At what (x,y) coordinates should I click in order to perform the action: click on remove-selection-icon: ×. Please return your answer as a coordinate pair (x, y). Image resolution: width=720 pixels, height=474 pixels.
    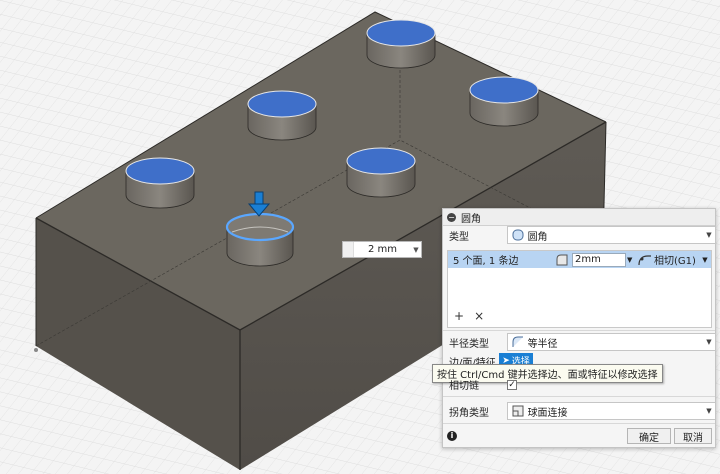
    Looking at the image, I should click on (479, 316).